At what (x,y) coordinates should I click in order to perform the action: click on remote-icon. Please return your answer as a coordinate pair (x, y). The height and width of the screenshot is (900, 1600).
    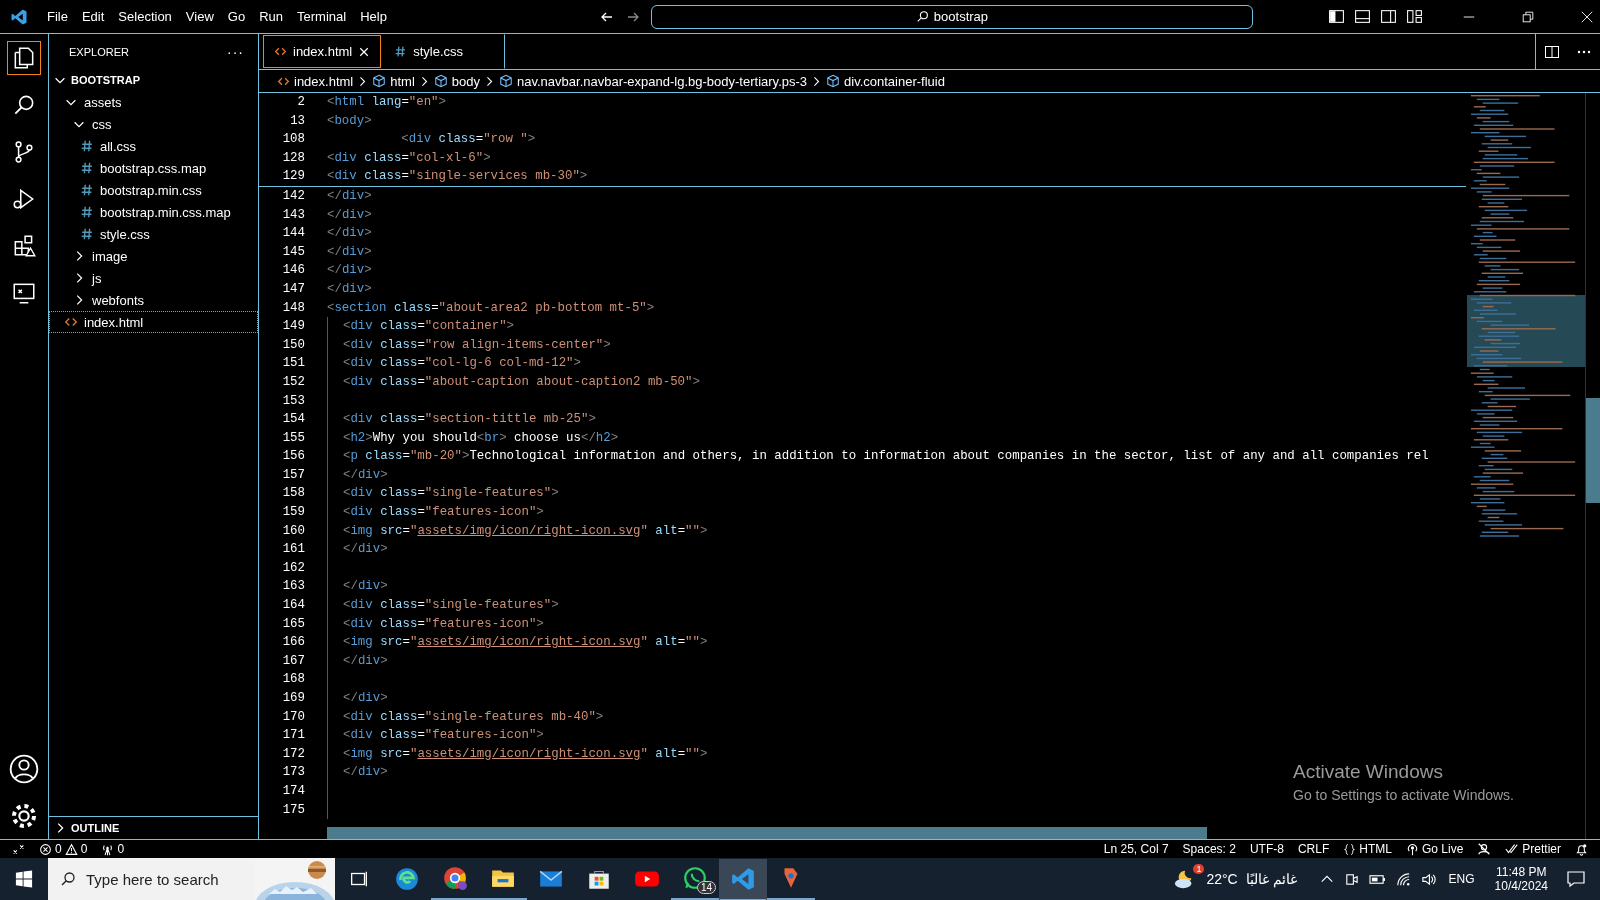
    Looking at the image, I should click on (18, 849).